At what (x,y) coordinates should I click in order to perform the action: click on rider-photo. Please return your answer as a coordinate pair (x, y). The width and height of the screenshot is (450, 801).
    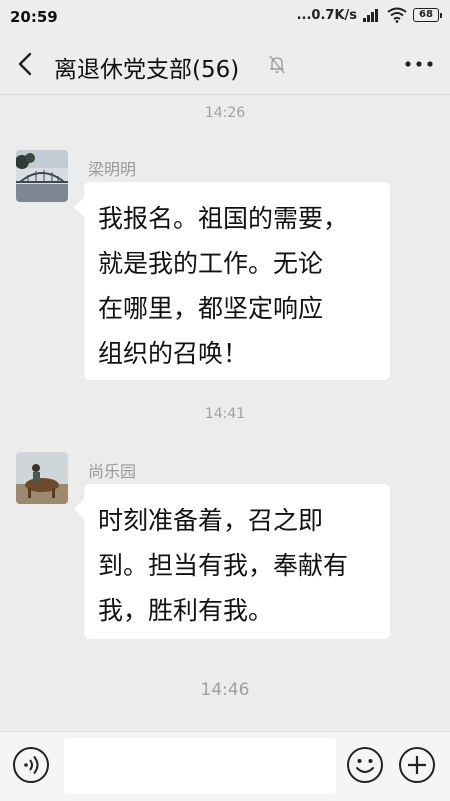
    Looking at the image, I should click on (42, 478).